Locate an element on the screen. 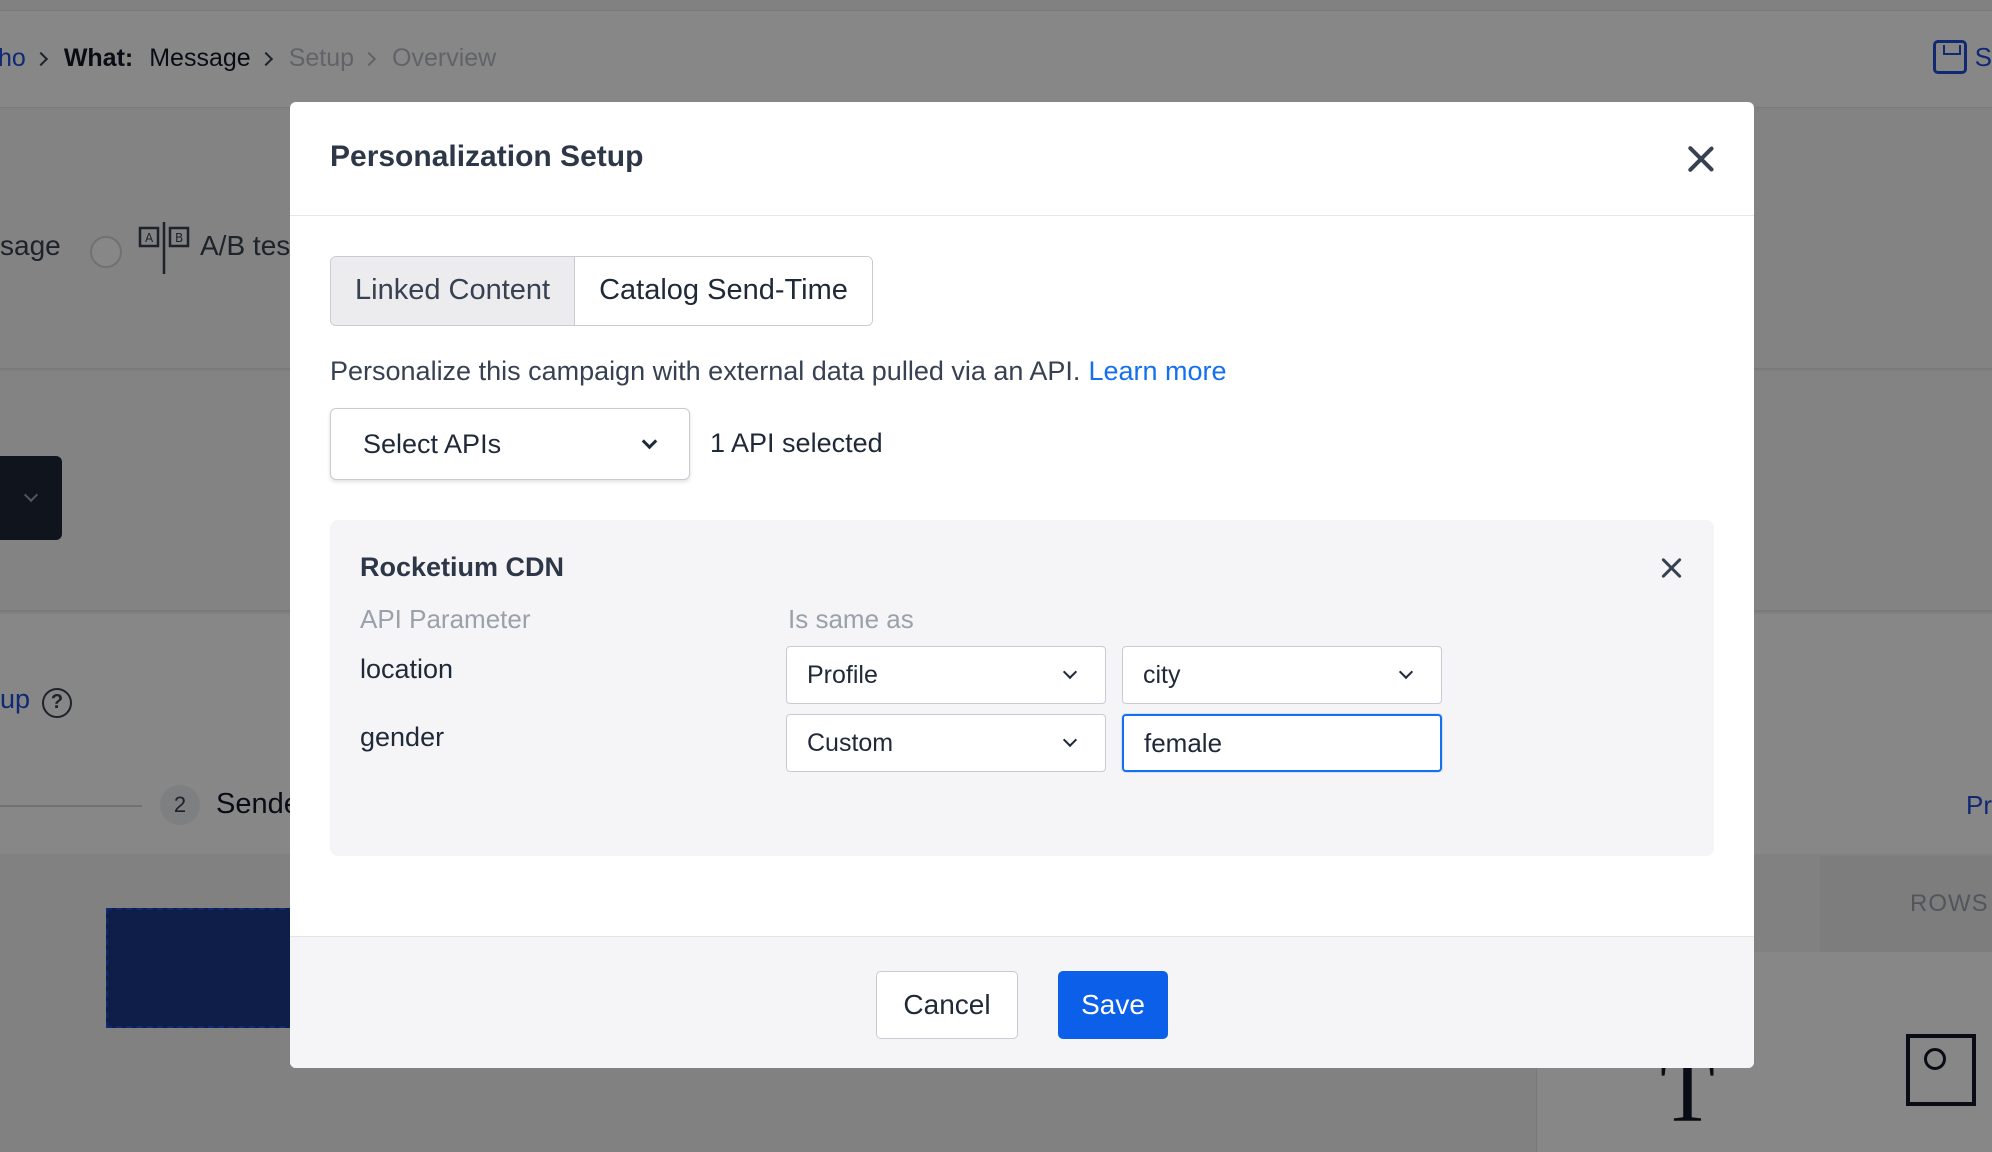 This screenshot has width=1992, height=1152. gender-value-input is located at coordinates (1282, 743).